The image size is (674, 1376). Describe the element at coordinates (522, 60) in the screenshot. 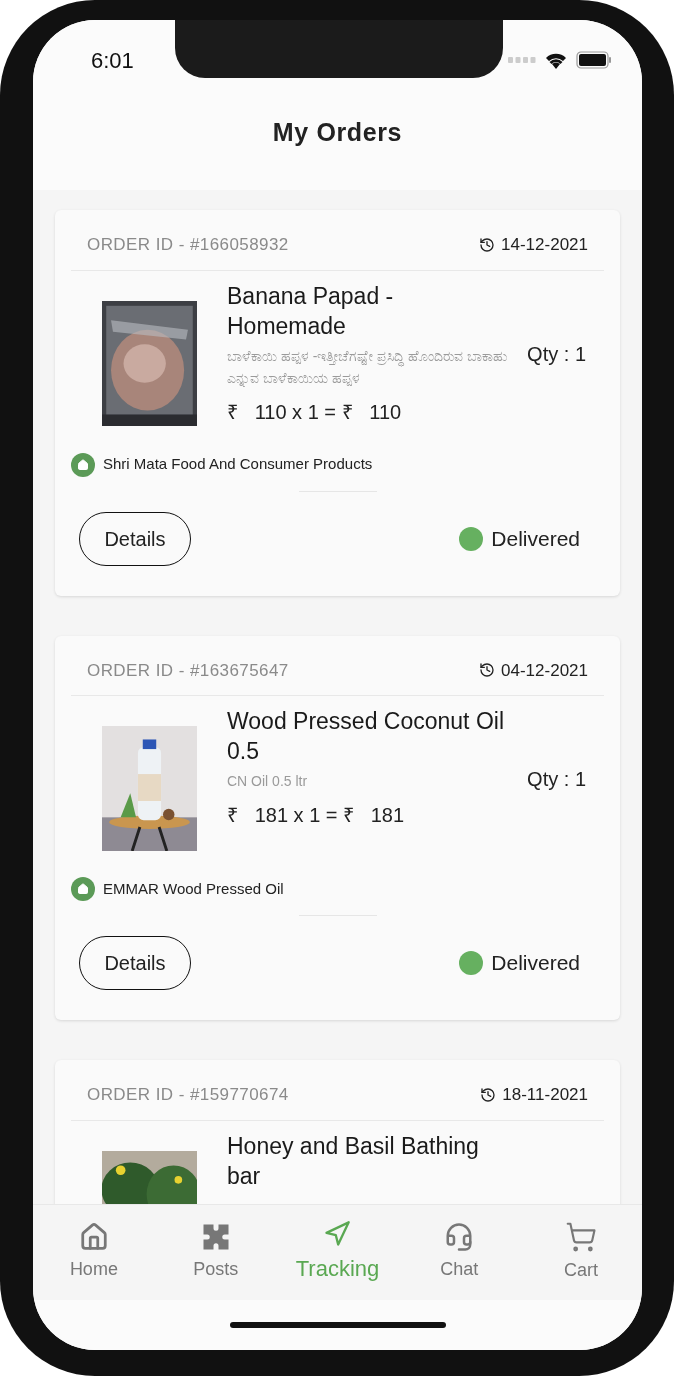

I see `signal-icon` at that location.